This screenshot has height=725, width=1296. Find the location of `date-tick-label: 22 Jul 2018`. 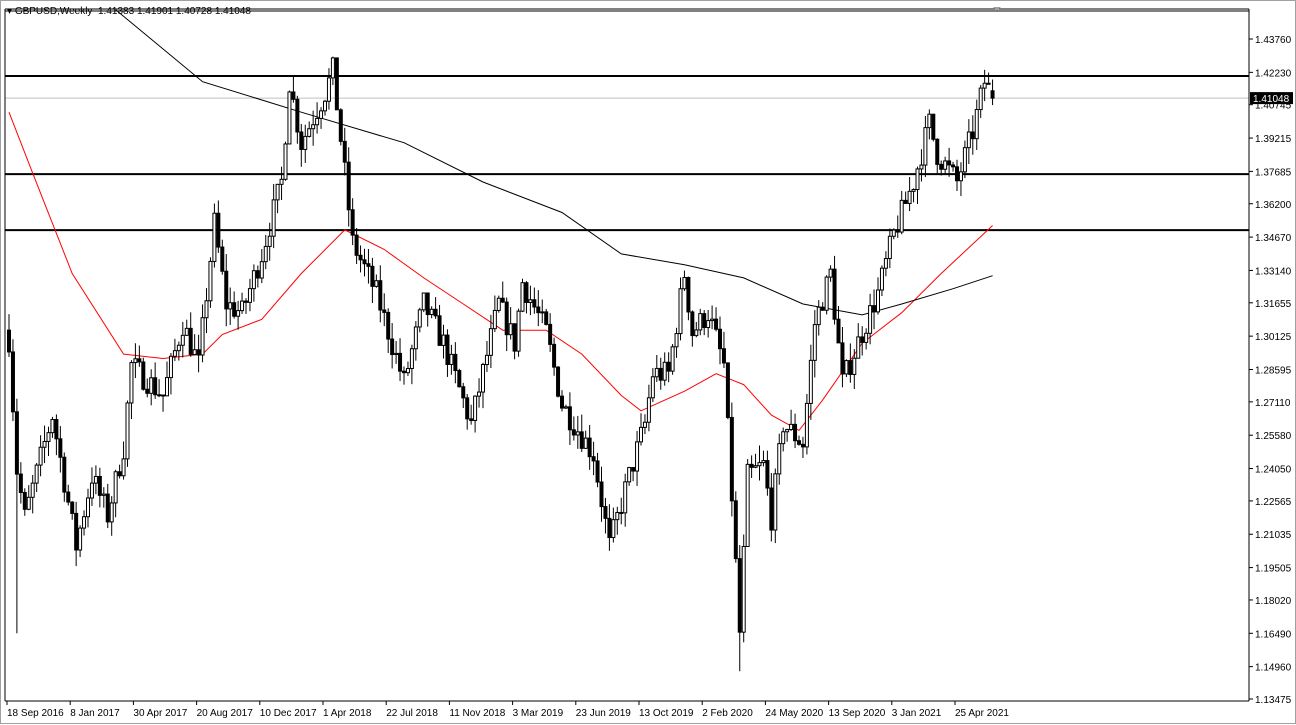

date-tick-label: 22 Jul 2018 is located at coordinates (412, 713).